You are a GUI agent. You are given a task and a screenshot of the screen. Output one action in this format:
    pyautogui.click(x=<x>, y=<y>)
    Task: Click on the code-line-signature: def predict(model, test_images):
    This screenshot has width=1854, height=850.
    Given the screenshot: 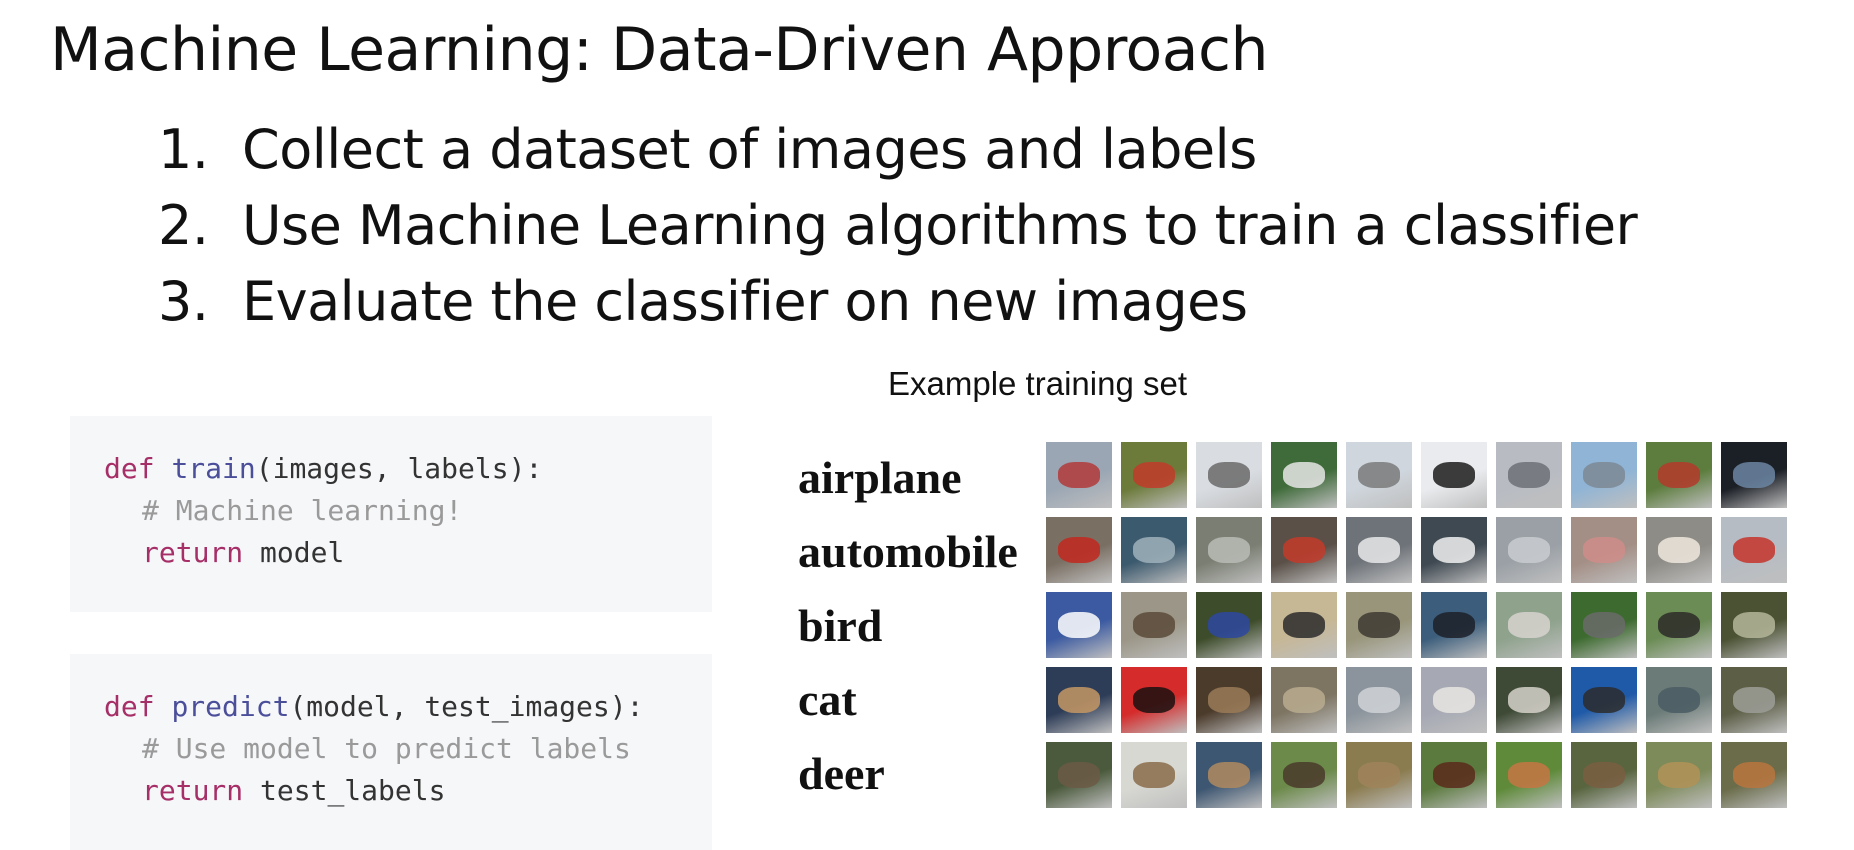 What is the action you would take?
    pyautogui.click(x=373, y=707)
    